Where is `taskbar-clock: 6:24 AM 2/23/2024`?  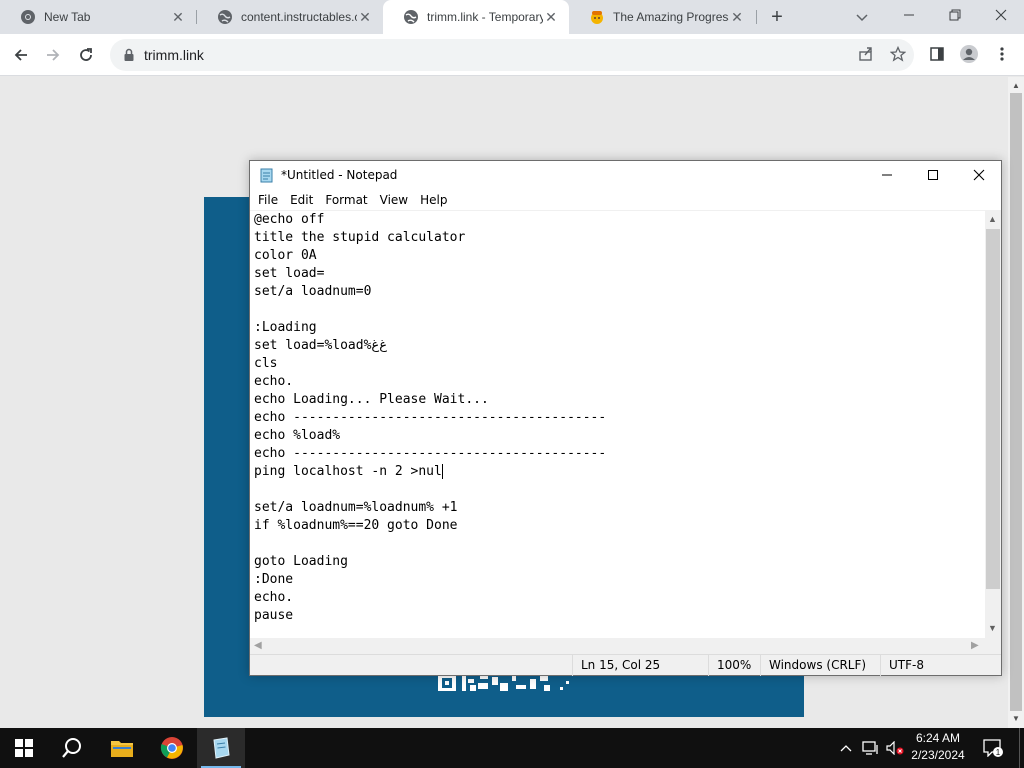
taskbar-clock: 6:24 AM 2/23/2024 is located at coordinates (938, 748).